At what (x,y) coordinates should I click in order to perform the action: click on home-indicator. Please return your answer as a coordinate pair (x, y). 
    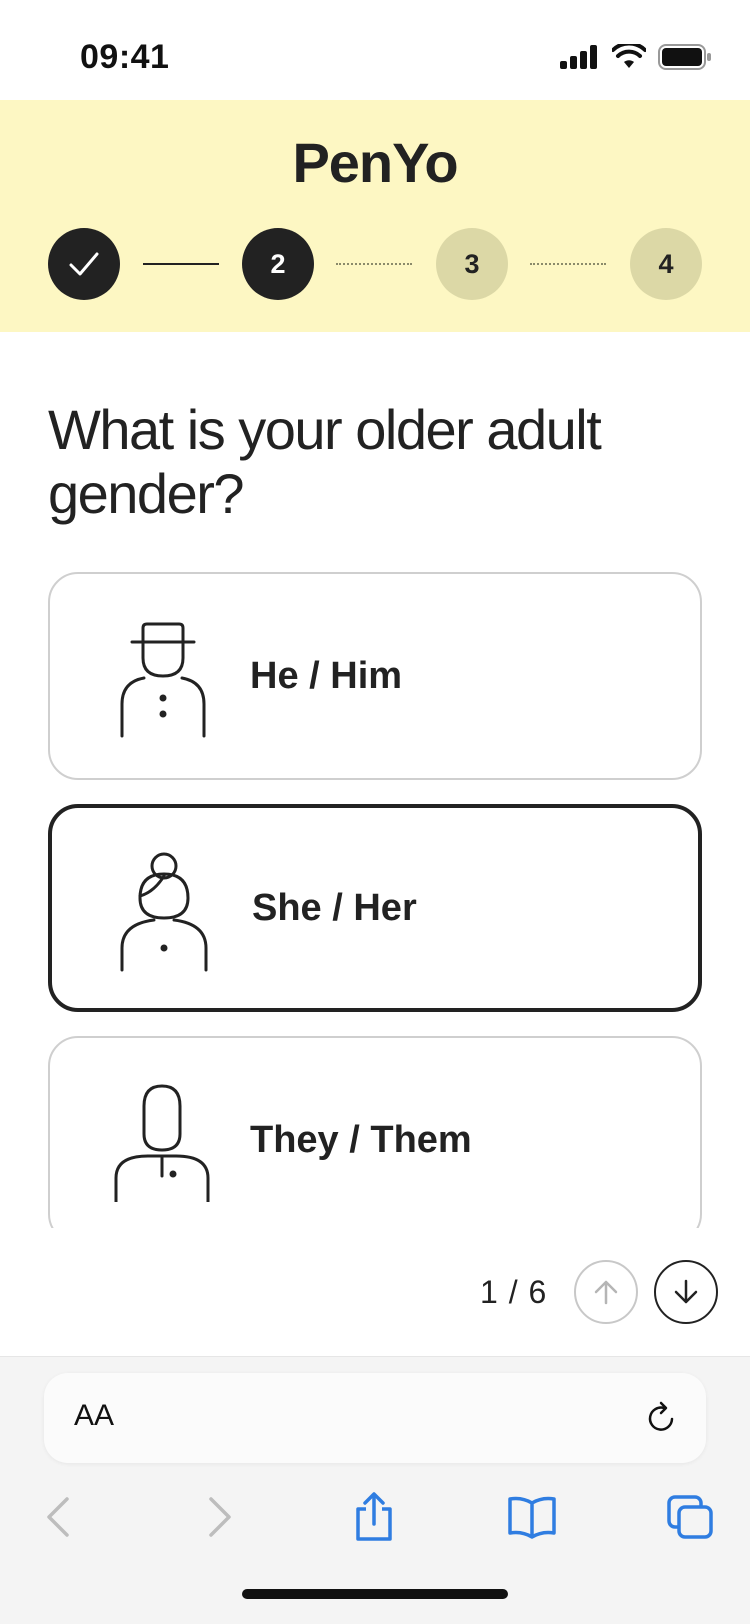
    Looking at the image, I should click on (375, 1594).